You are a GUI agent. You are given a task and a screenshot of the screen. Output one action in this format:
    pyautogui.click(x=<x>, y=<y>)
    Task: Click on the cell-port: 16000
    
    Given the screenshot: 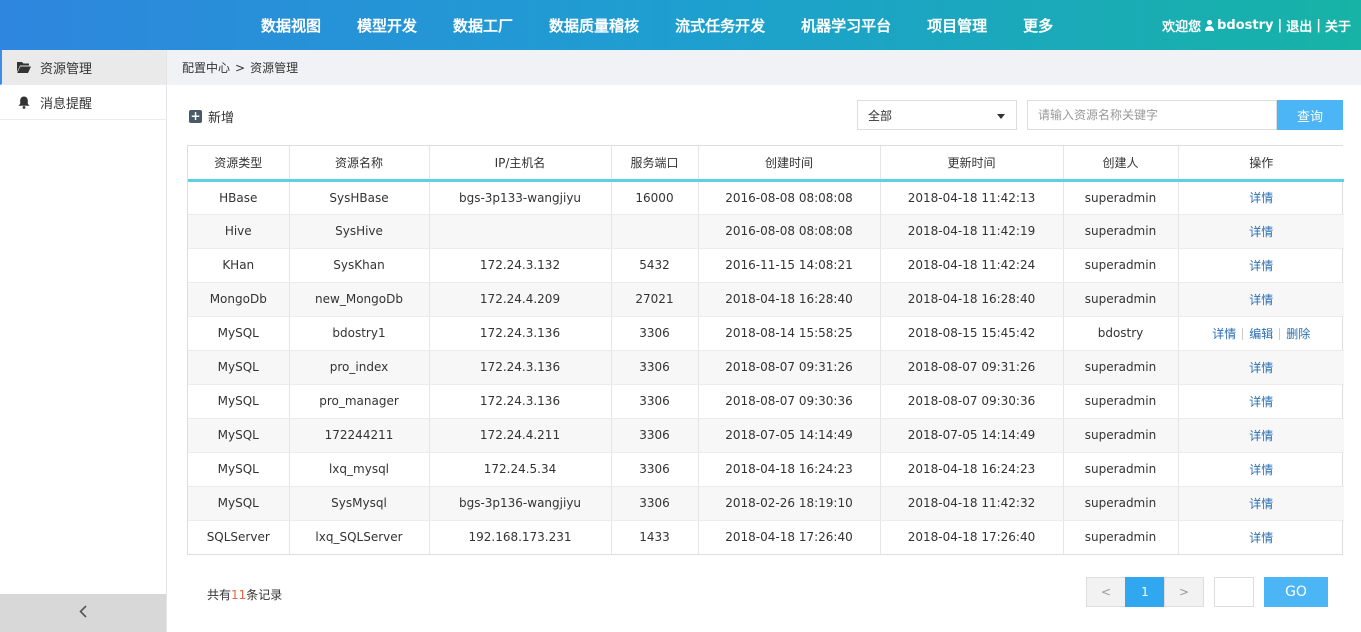 What is the action you would take?
    pyautogui.click(x=655, y=197)
    